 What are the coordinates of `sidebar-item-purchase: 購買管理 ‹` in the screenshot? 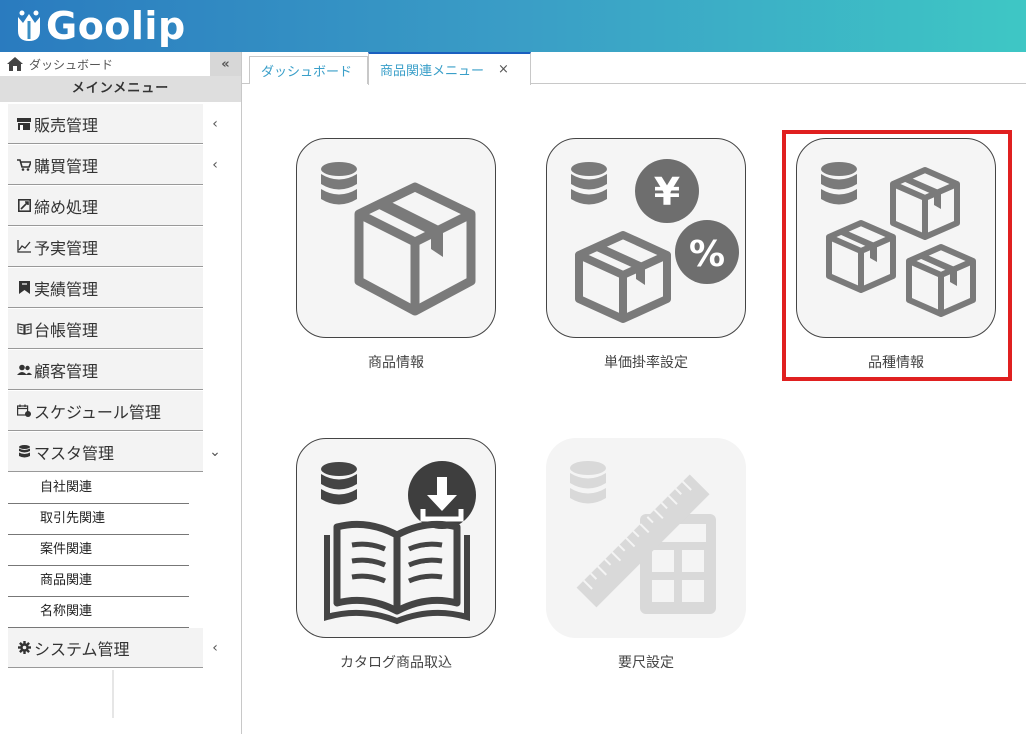 It's located at (124, 165).